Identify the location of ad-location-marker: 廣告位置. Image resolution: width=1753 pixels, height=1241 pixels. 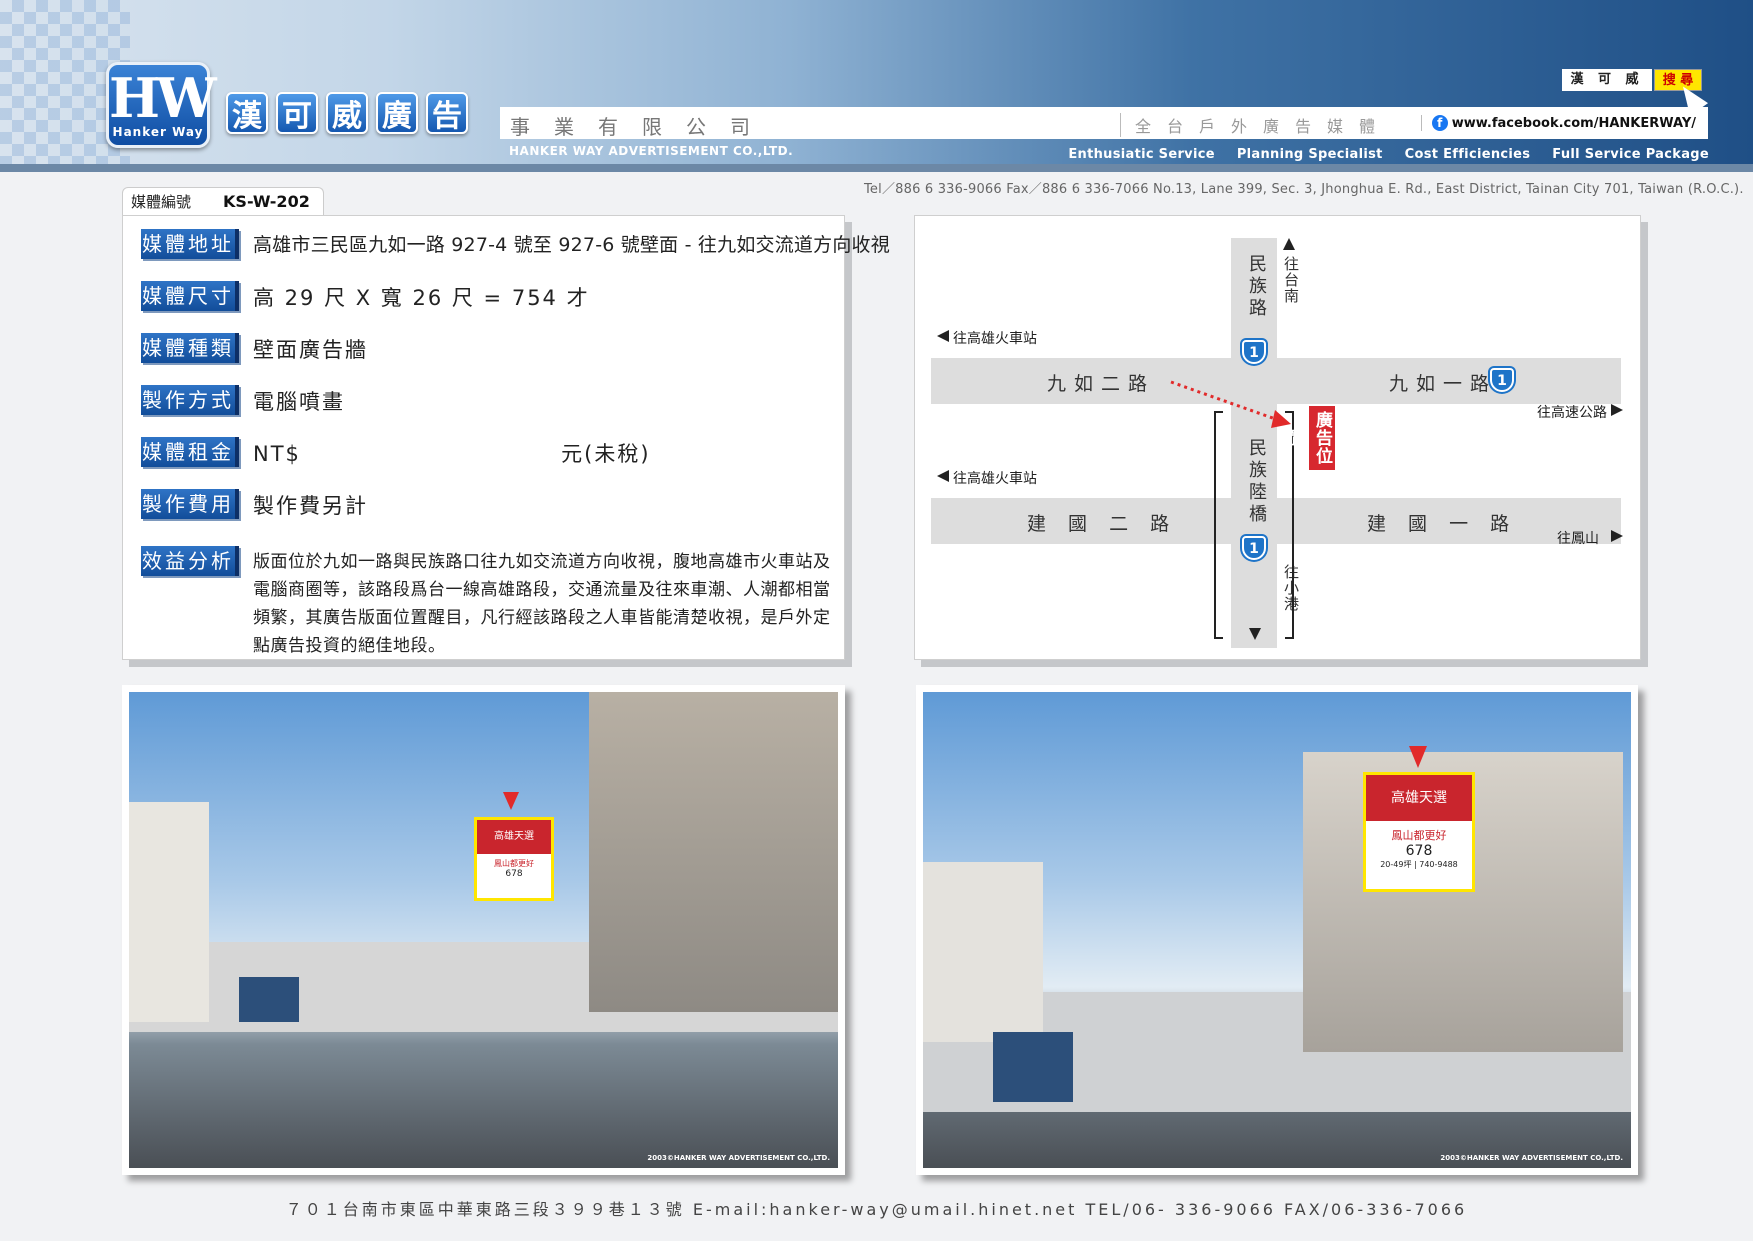
(1310, 438).